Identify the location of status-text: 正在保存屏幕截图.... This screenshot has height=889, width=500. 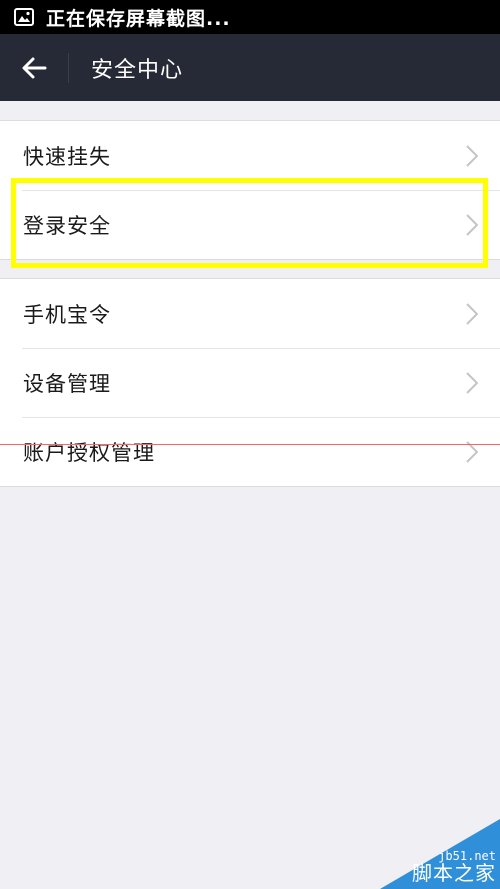
(138, 18).